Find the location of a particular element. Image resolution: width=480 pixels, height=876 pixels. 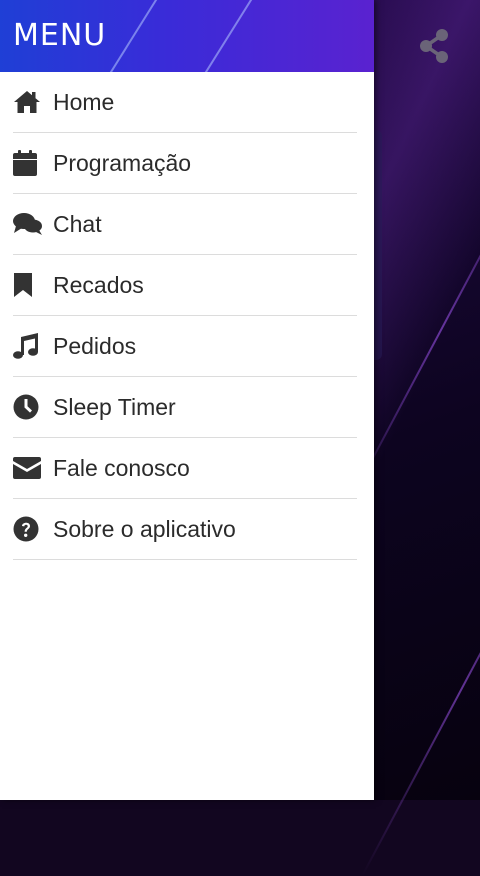

drawer-header: MENU is located at coordinates (187, 36).